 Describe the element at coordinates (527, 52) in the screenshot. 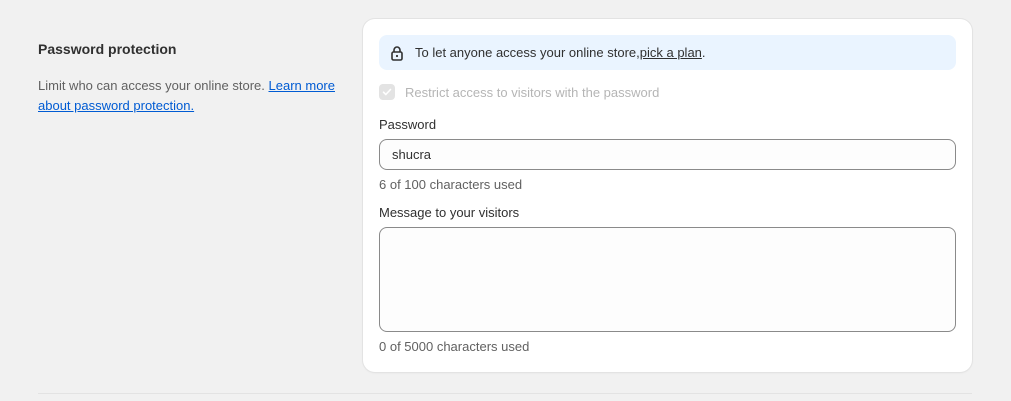

I see `banner-text: To let anyone access your online store,` at that location.